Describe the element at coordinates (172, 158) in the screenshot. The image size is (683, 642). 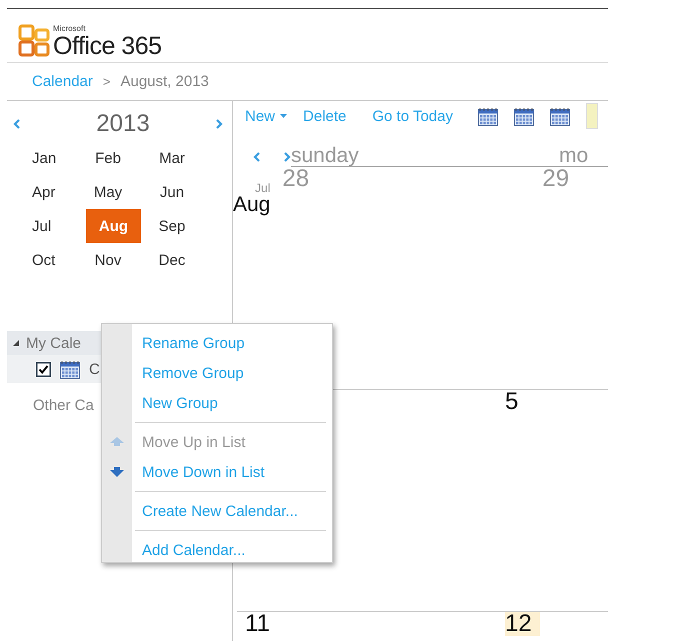
I see `month-cell: Mar` at that location.